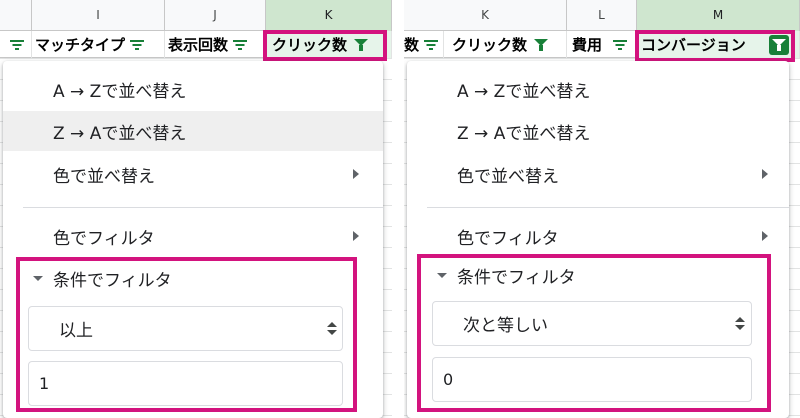 This screenshot has height=418, width=800. I want to click on header-cell-match-type: マッチタイプ, so click(98, 44).